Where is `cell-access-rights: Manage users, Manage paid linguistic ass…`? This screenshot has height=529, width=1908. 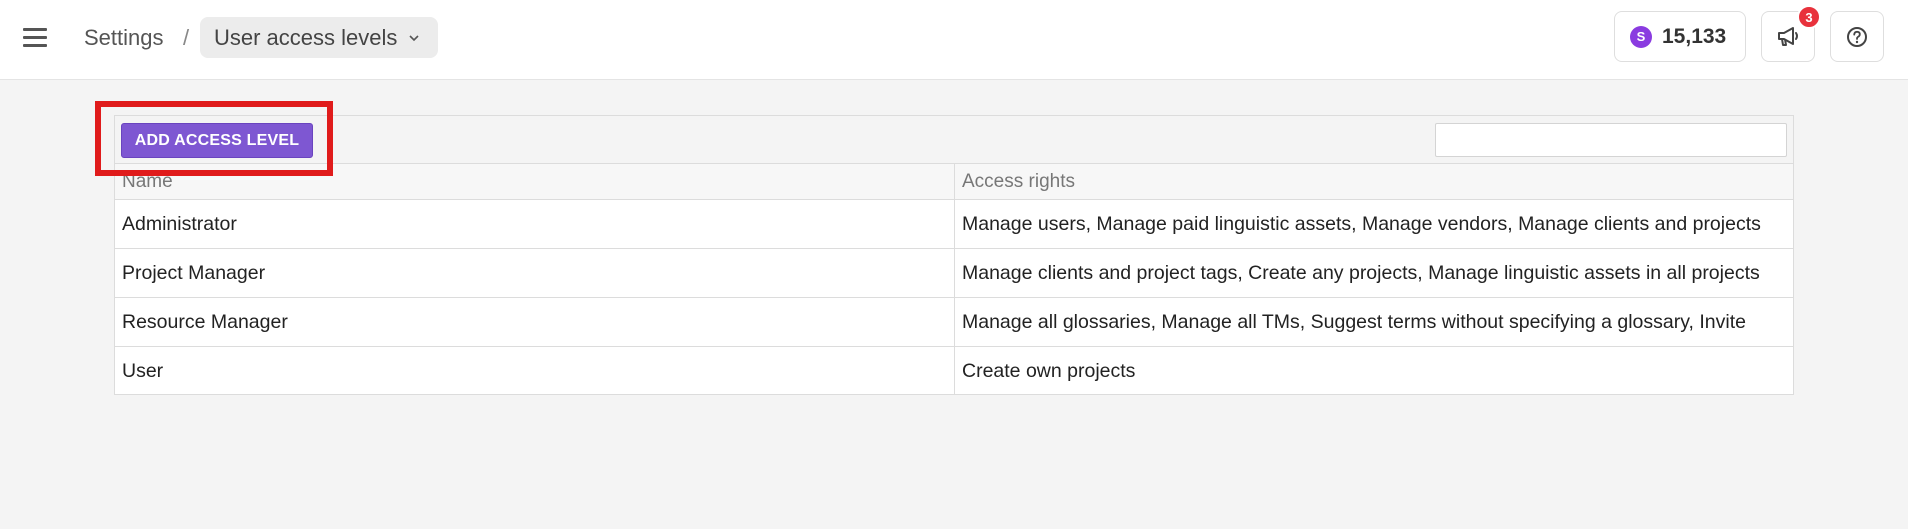
cell-access-rights: Manage users, Manage paid linguistic ass… is located at coordinates (1361, 224).